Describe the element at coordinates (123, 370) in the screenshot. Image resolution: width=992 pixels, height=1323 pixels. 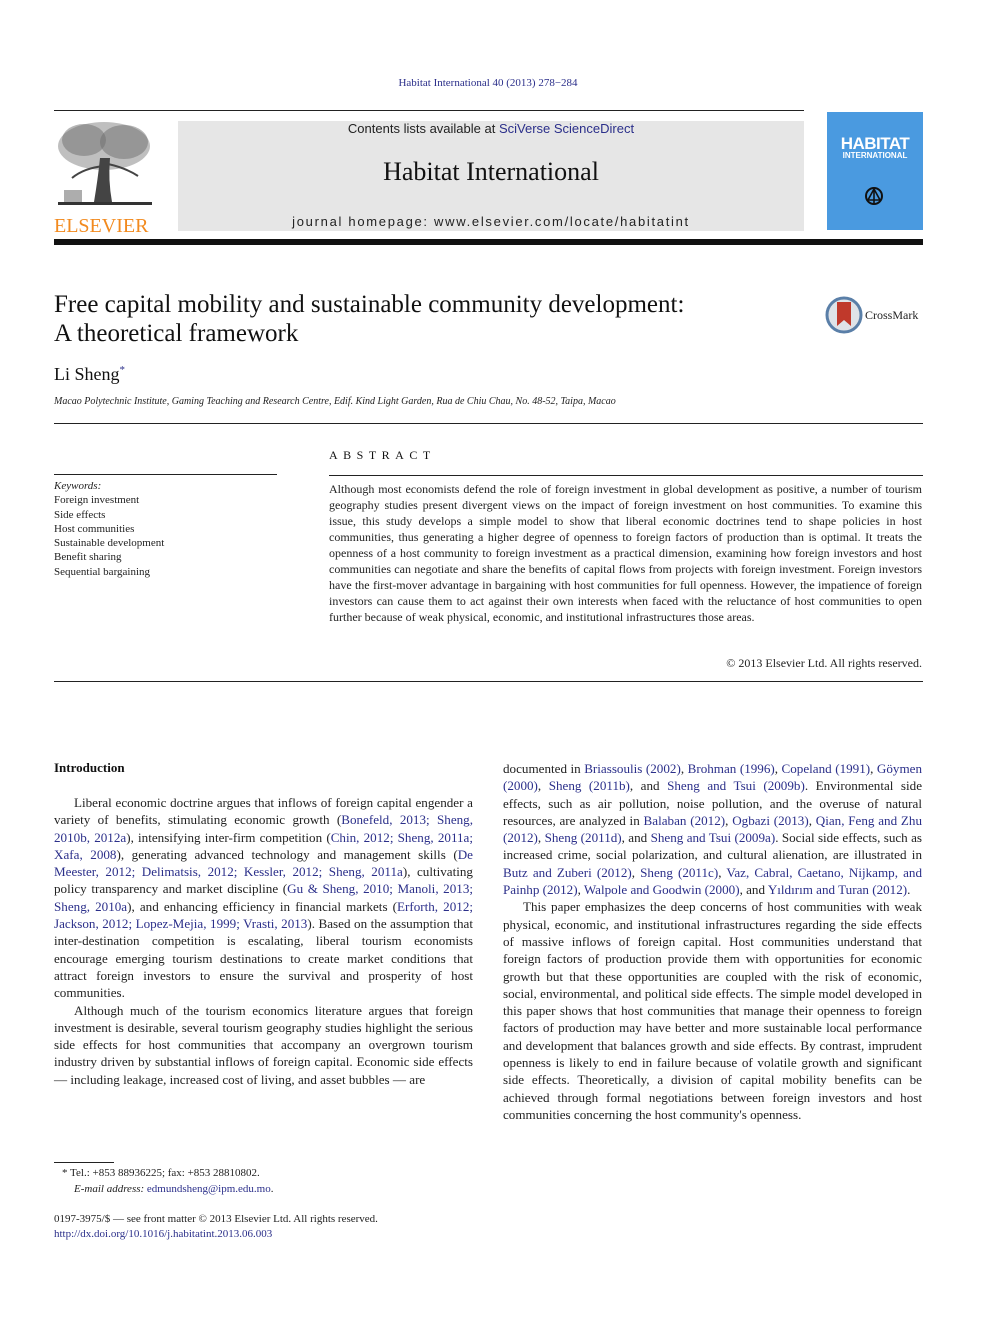
I see `author-footnote-mark: *` at that location.